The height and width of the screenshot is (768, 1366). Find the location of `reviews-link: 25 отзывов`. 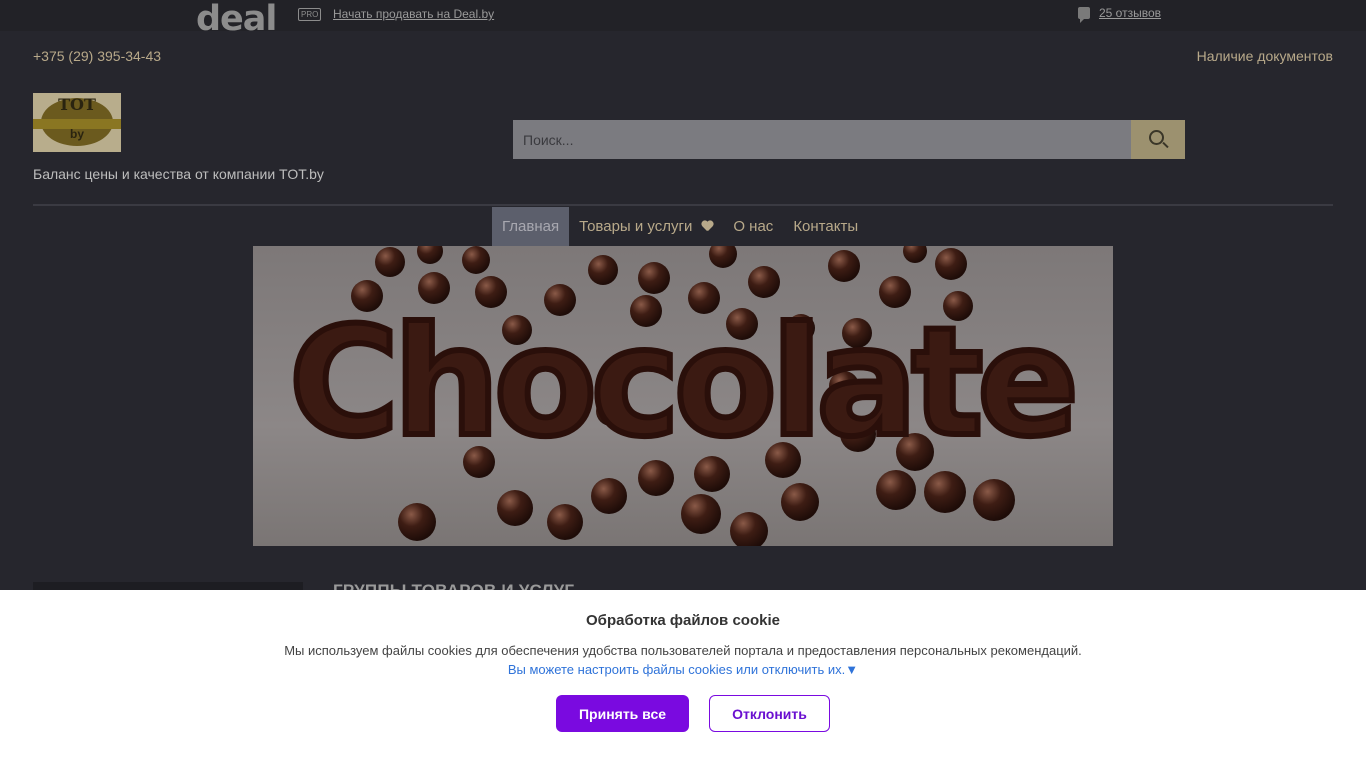

reviews-link: 25 отзывов is located at coordinates (1130, 13).